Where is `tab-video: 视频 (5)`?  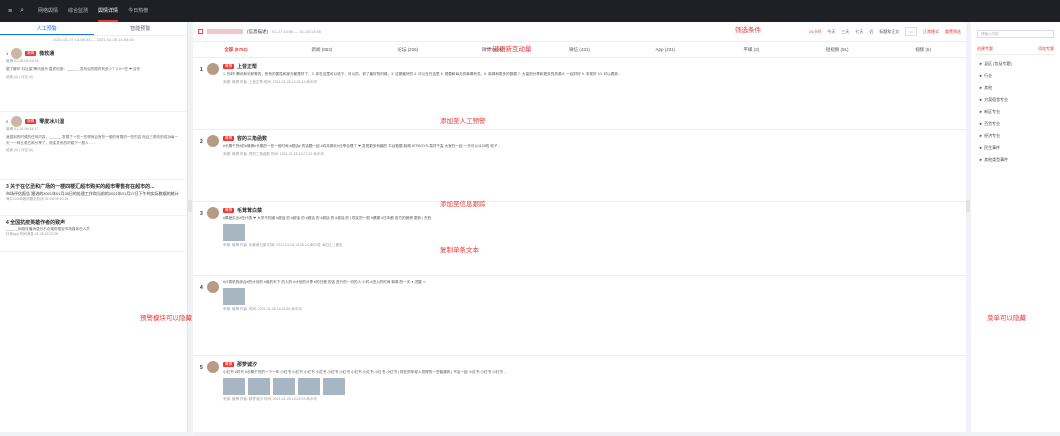 tab-video: 视频 (5) is located at coordinates (923, 49).